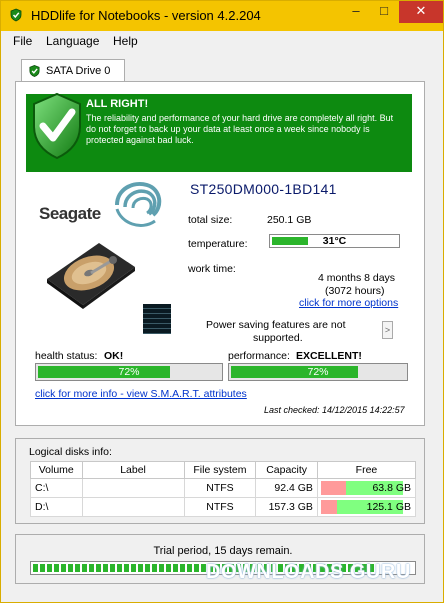  Describe the element at coordinates (366, 488) in the screenshot. I see `cell-free: 63.8 GB` at that location.